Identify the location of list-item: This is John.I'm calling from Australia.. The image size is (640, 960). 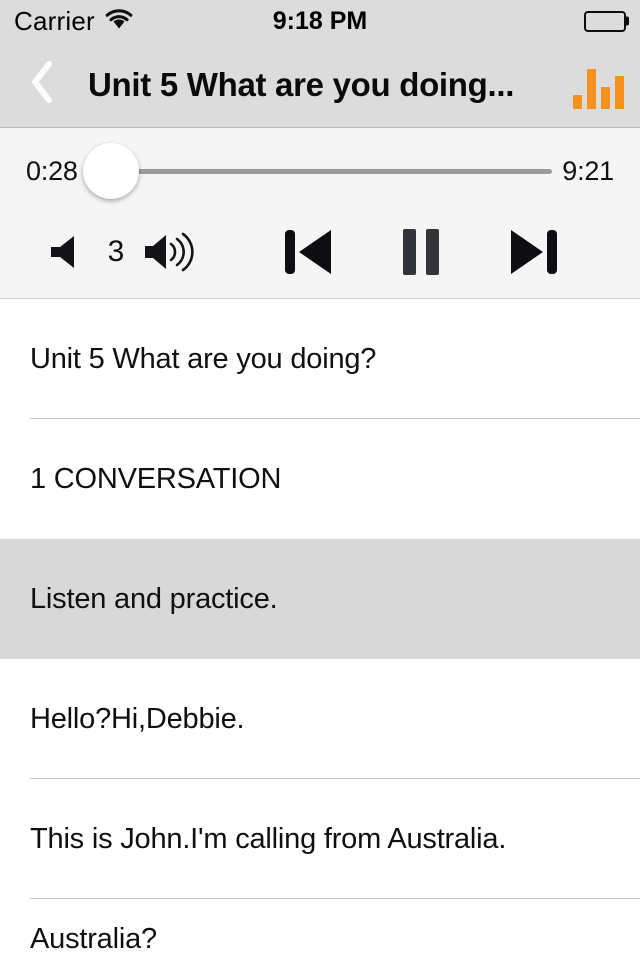
(320, 839).